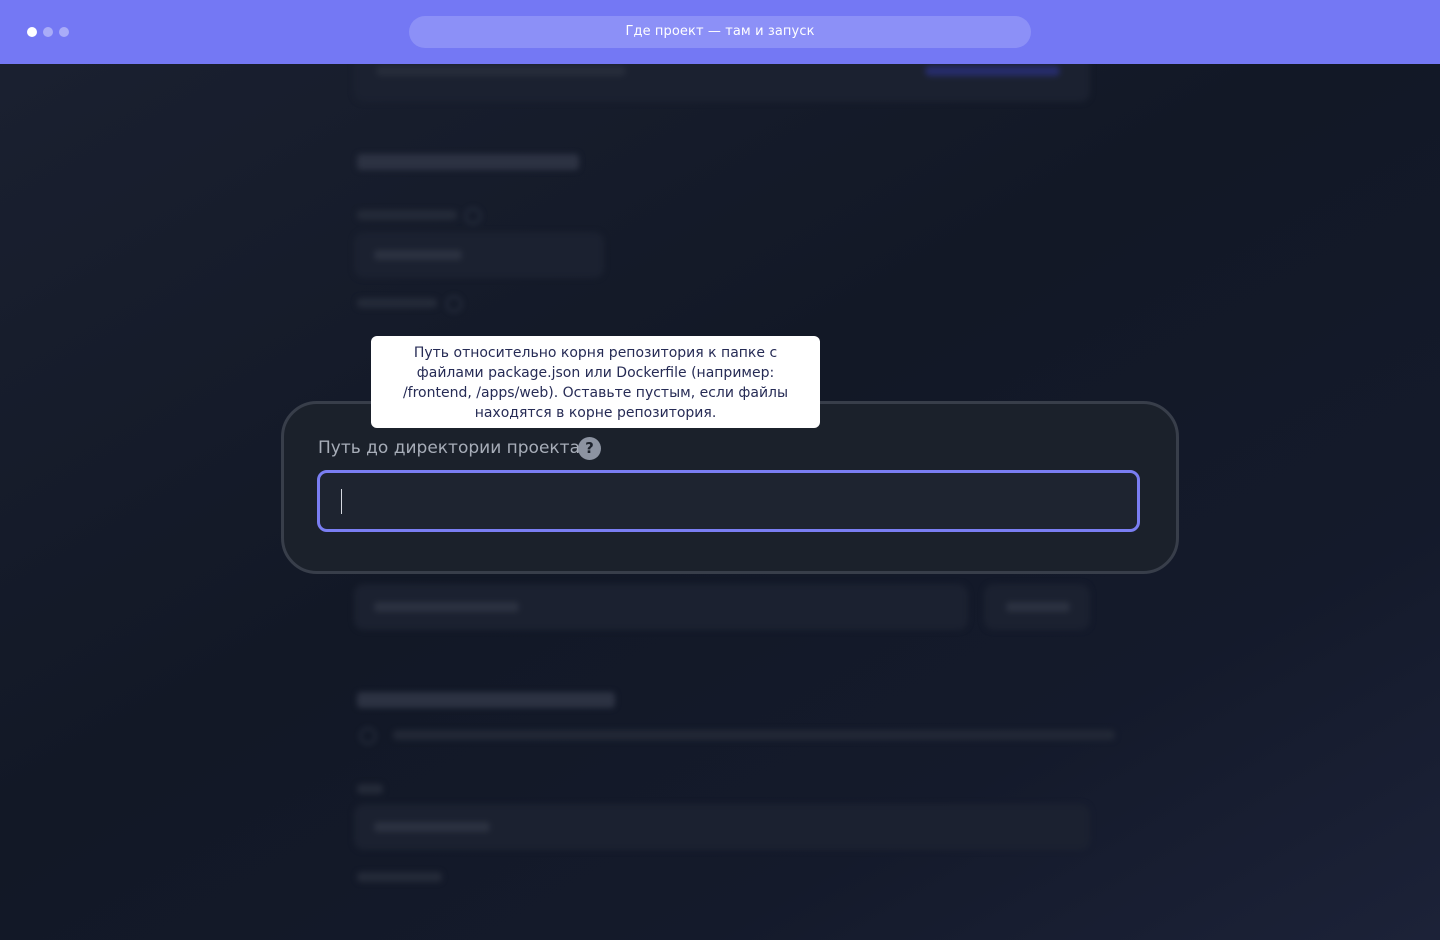 The image size is (1440, 940). I want to click on background-line, so click(501, 71).